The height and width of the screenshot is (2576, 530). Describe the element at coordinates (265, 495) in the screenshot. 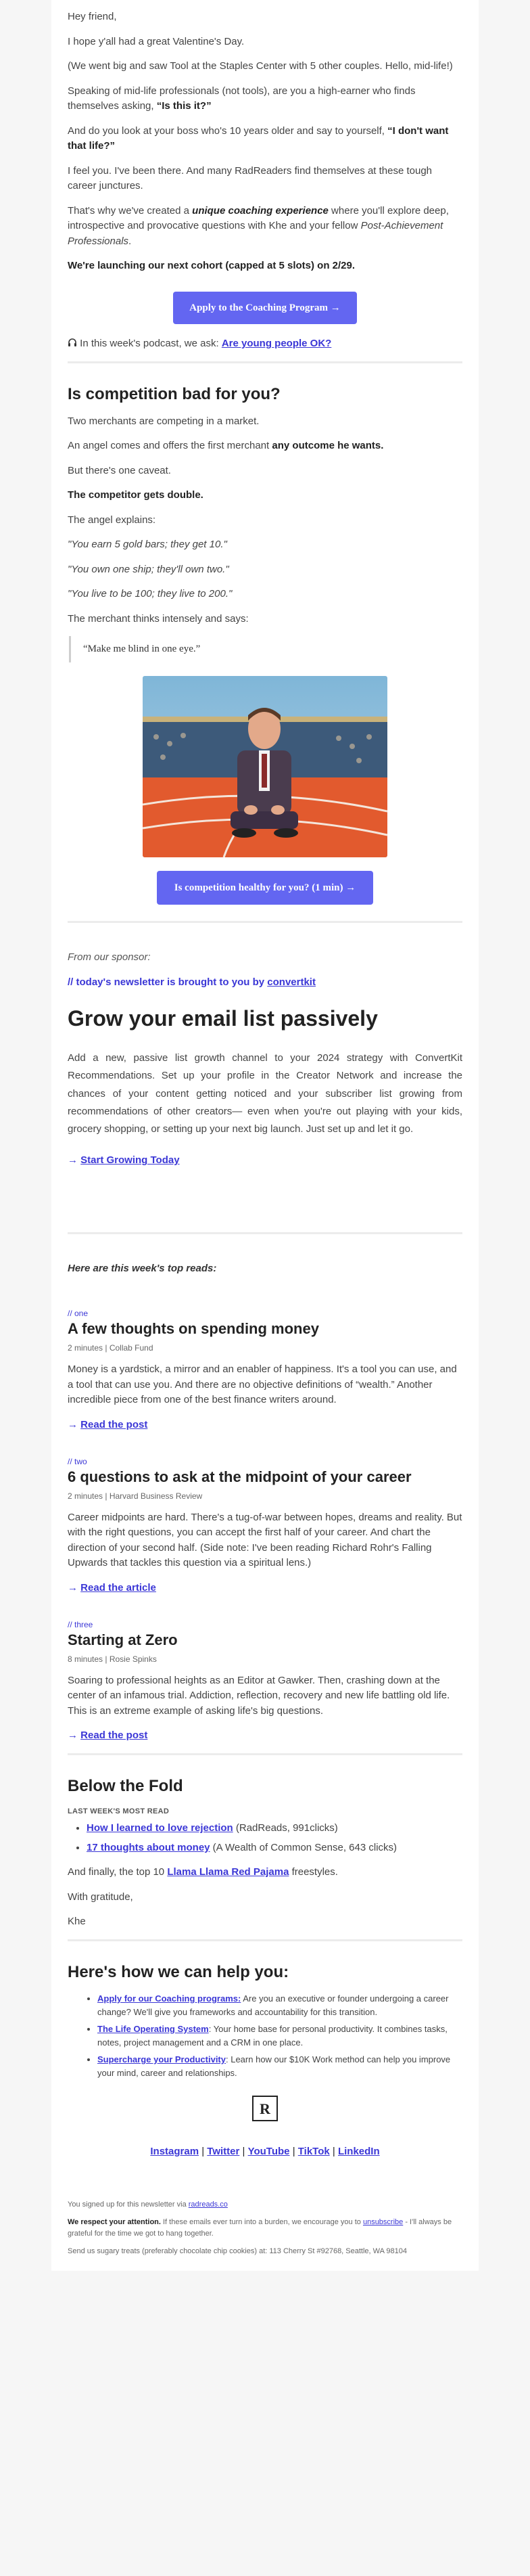

I see `competition-p4: The competitor gets double.` at that location.